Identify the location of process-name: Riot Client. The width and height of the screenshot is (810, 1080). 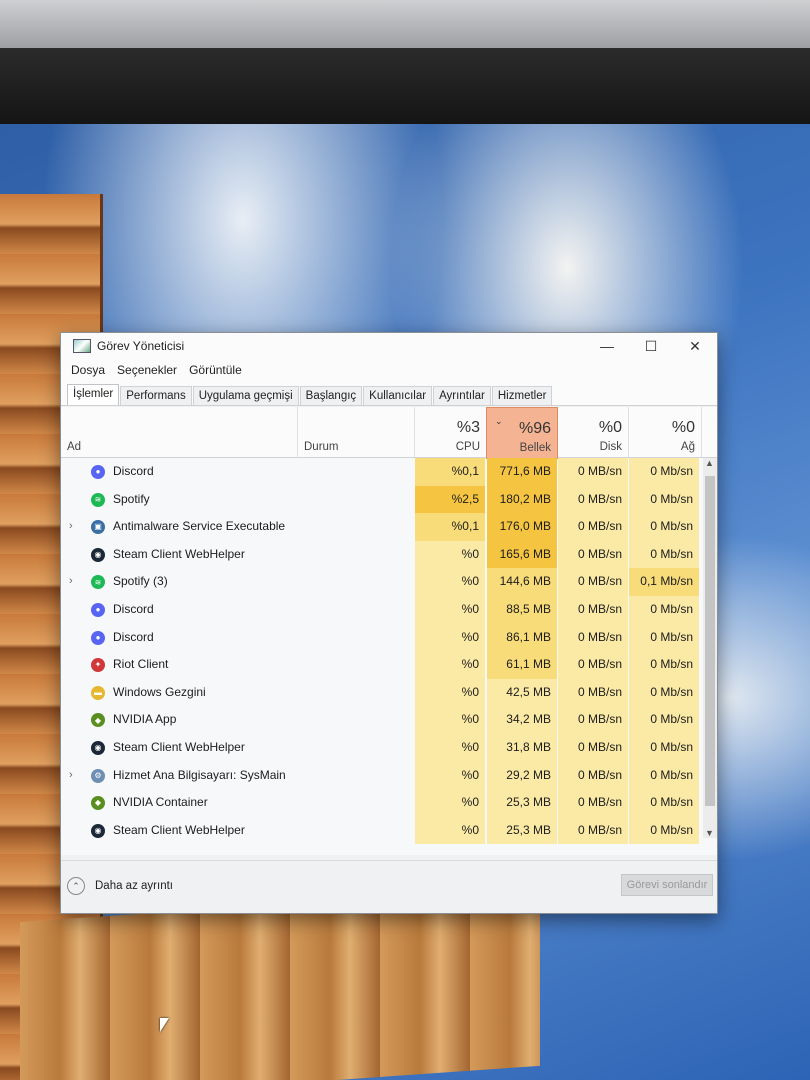
(141, 664).